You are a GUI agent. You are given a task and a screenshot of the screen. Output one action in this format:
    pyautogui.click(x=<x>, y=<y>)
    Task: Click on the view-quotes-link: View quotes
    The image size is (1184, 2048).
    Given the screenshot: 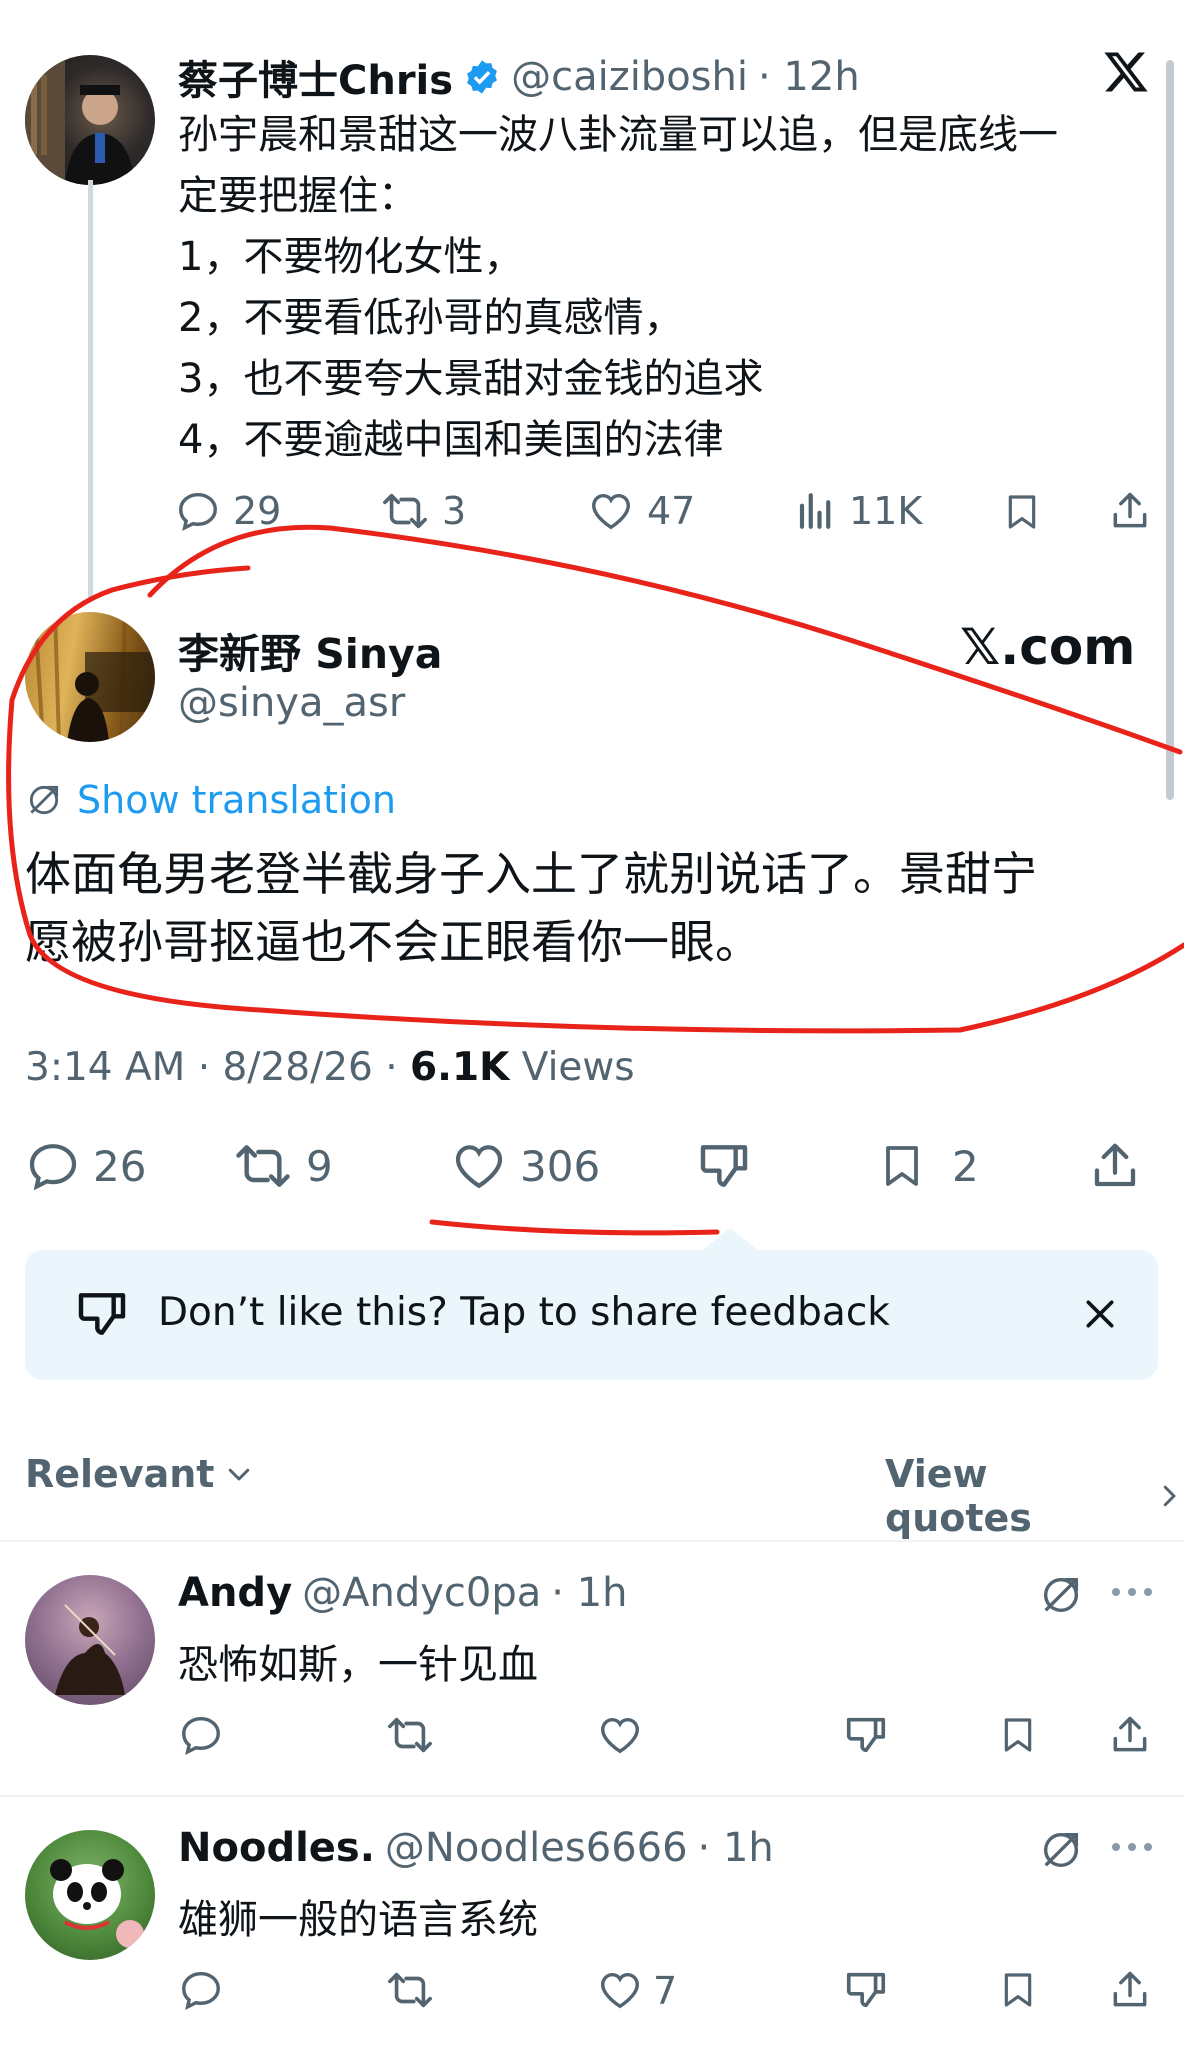 What is the action you would take?
    pyautogui.click(x=1034, y=1496)
    